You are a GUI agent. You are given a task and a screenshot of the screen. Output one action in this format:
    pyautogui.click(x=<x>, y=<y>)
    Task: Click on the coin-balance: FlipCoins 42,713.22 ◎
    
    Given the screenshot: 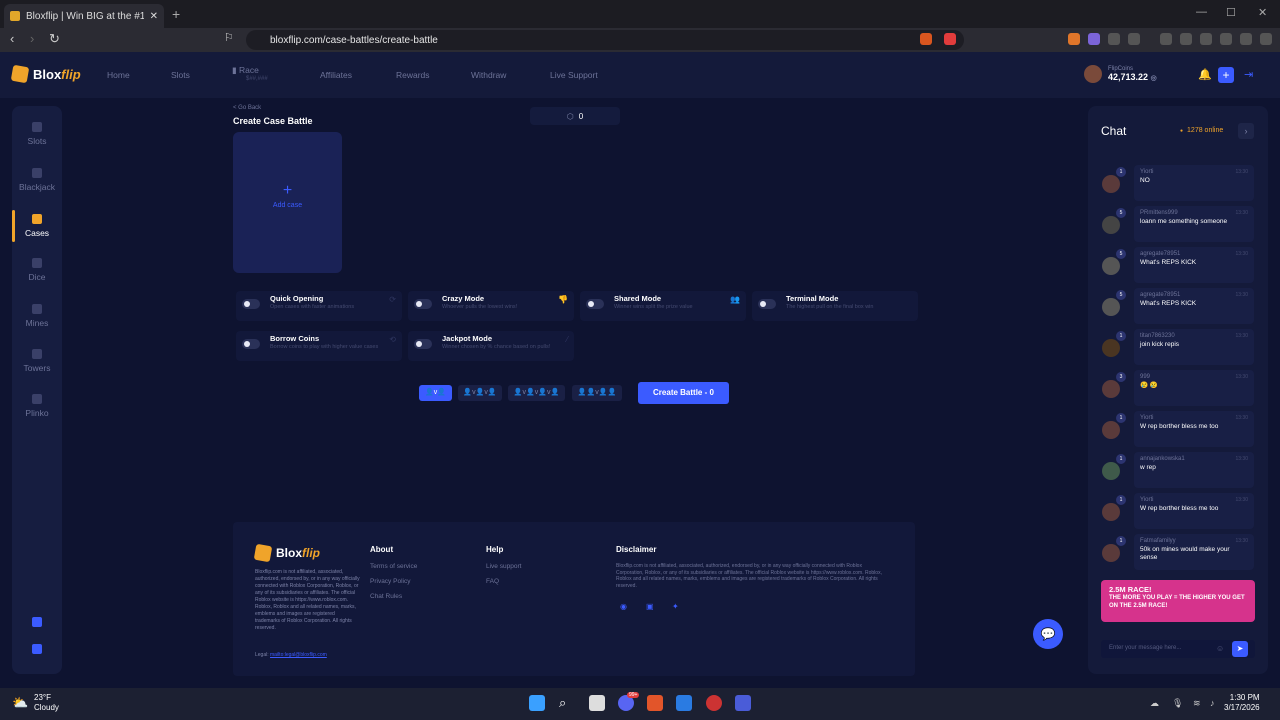 What is the action you would take?
    pyautogui.click(x=1120, y=74)
    